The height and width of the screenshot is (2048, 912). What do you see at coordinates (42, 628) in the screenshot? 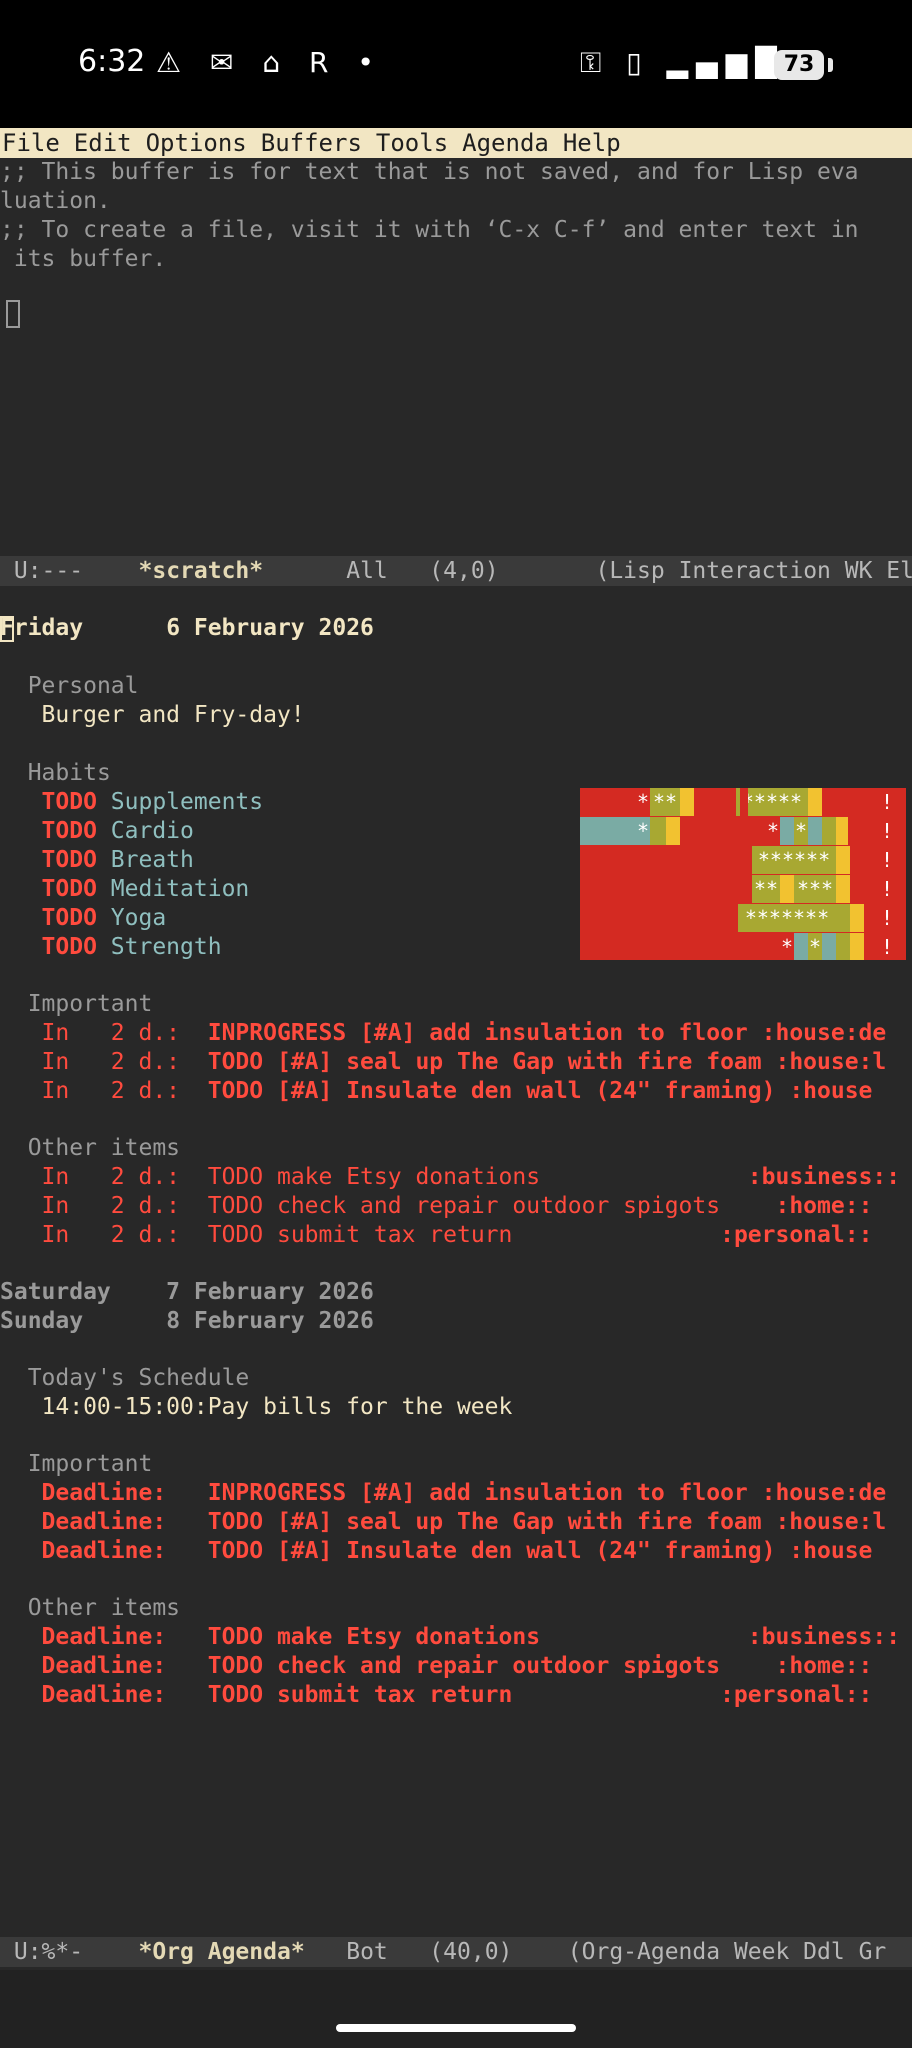
I see `day-weekday: Friday` at bounding box center [42, 628].